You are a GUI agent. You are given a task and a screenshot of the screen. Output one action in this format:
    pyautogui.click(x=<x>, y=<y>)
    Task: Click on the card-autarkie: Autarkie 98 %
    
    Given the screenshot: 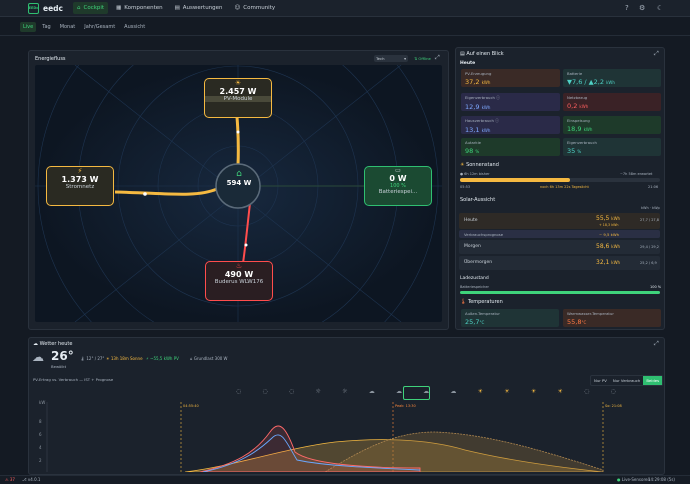 What is the action you would take?
    pyautogui.click(x=510, y=147)
    